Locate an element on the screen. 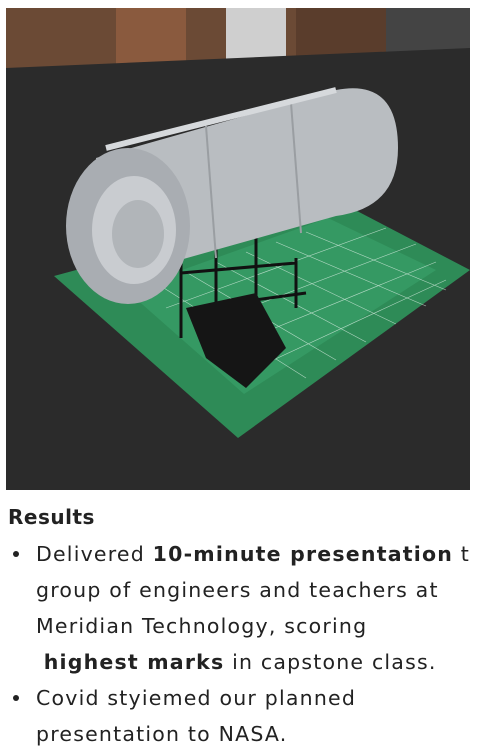  bold-text: highest marks is located at coordinates (134, 662).